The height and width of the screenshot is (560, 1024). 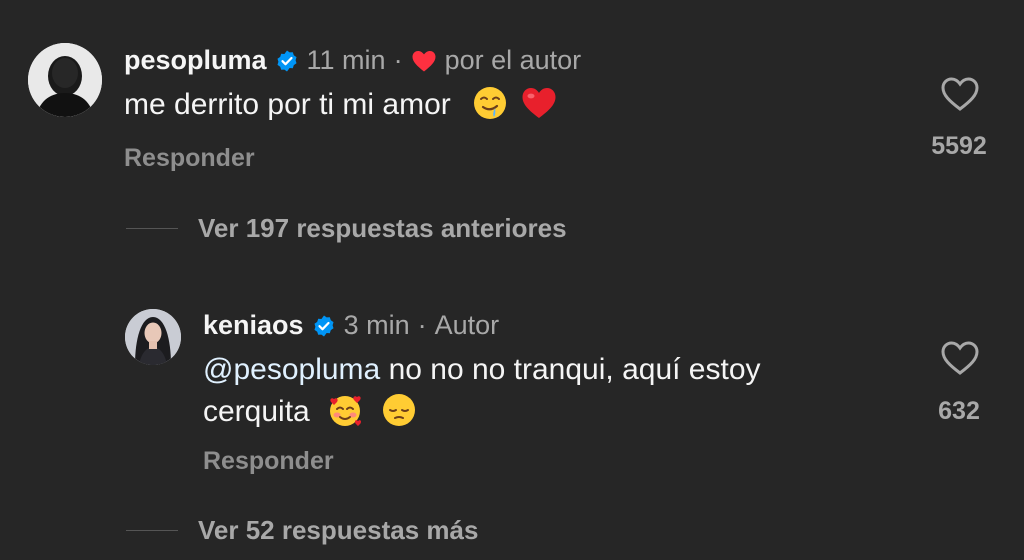 I want to click on author-label: Autor, so click(x=467, y=325).